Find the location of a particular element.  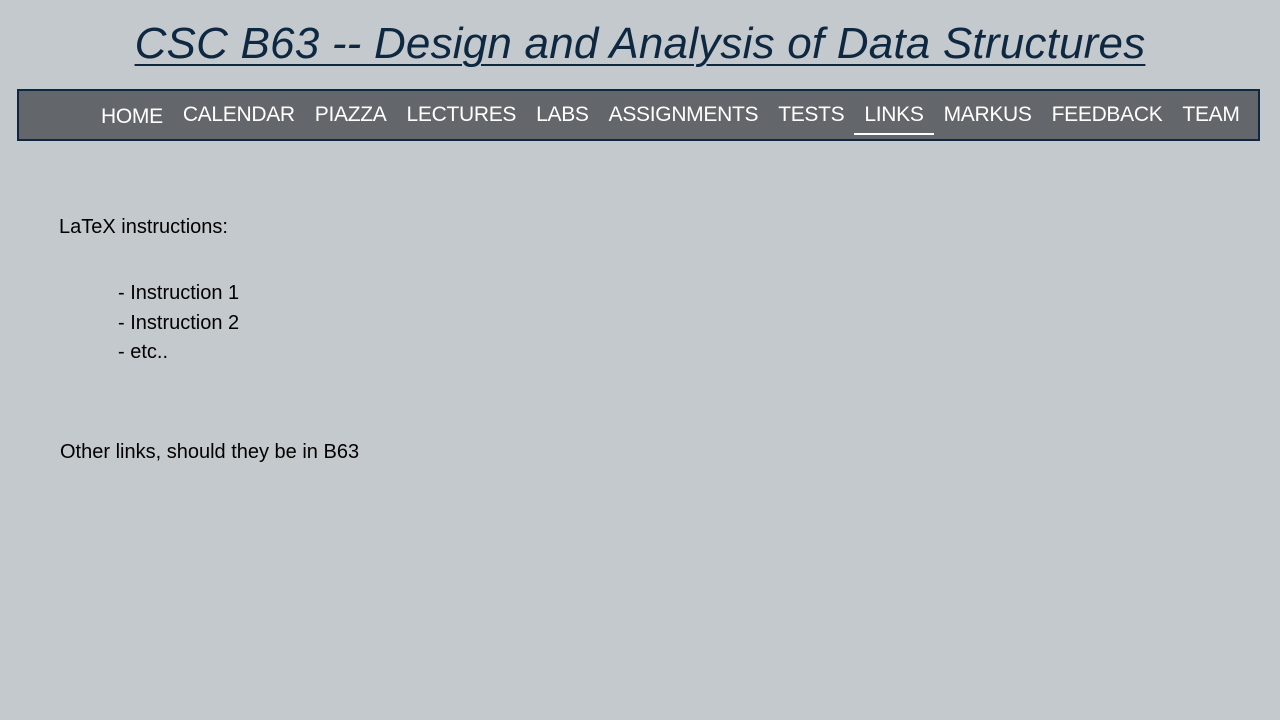

instruction-list: - Instruction 1 - Instruction 2 - etc.. is located at coordinates (178, 323).